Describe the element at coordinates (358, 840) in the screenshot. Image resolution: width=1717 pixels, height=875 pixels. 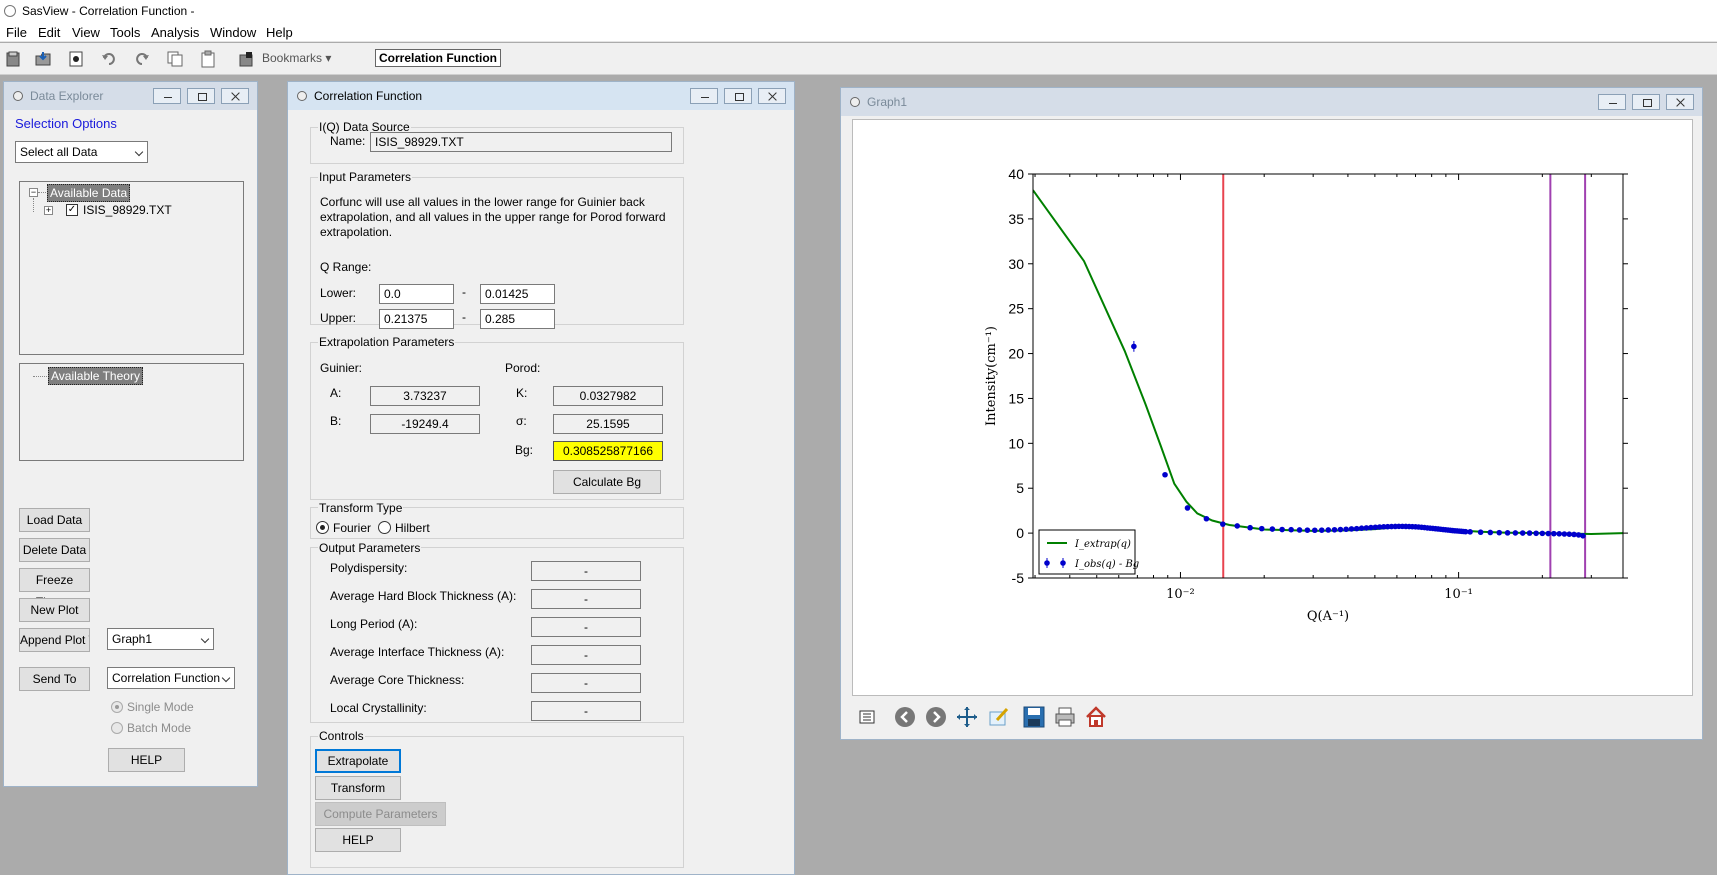
I see `corfunc-help-button: HELP` at that location.